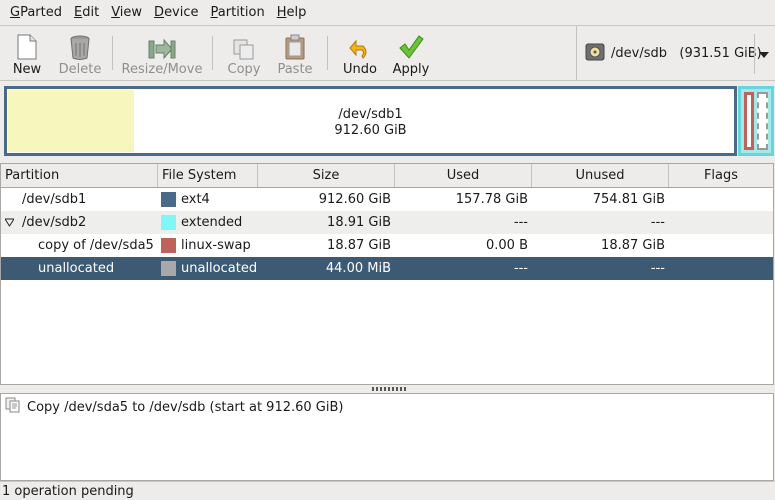 This screenshot has width=775, height=500. Describe the element at coordinates (764, 55) in the screenshot. I see `chevron-down-icon` at that location.